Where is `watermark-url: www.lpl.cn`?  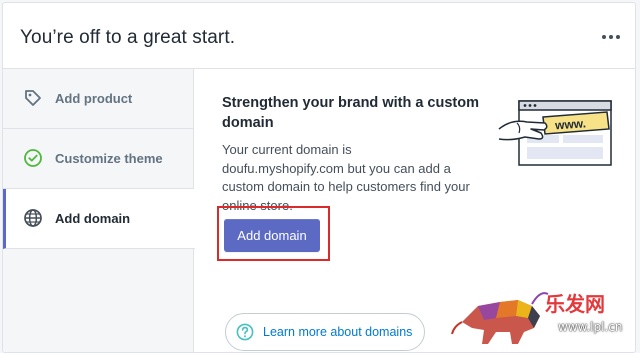
watermark-url: www.lpl.cn is located at coordinates (590, 327).